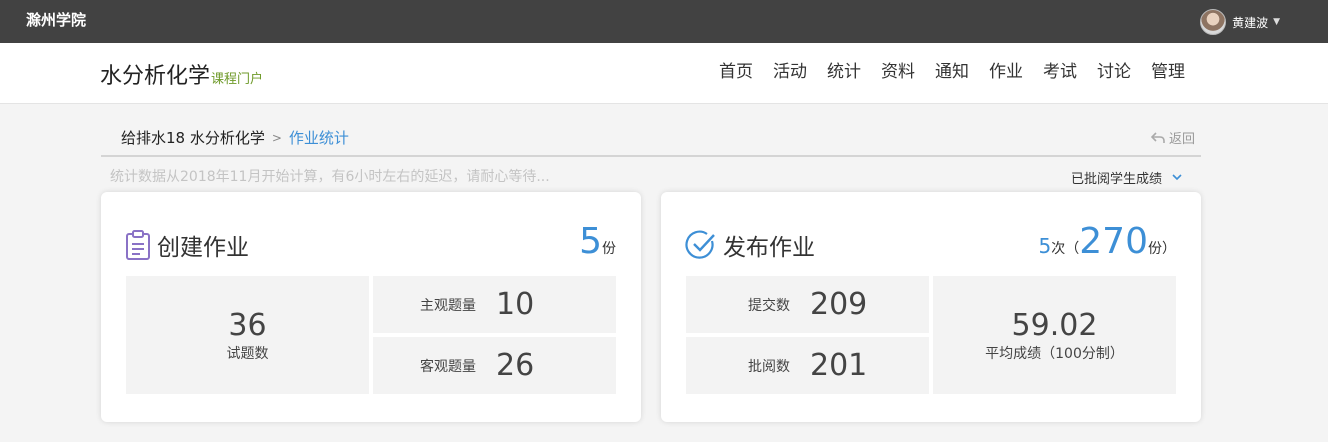 The width and height of the screenshot is (1328, 442). Describe the element at coordinates (1114, 72) in the screenshot. I see `nav-discussion: 讨论` at that location.